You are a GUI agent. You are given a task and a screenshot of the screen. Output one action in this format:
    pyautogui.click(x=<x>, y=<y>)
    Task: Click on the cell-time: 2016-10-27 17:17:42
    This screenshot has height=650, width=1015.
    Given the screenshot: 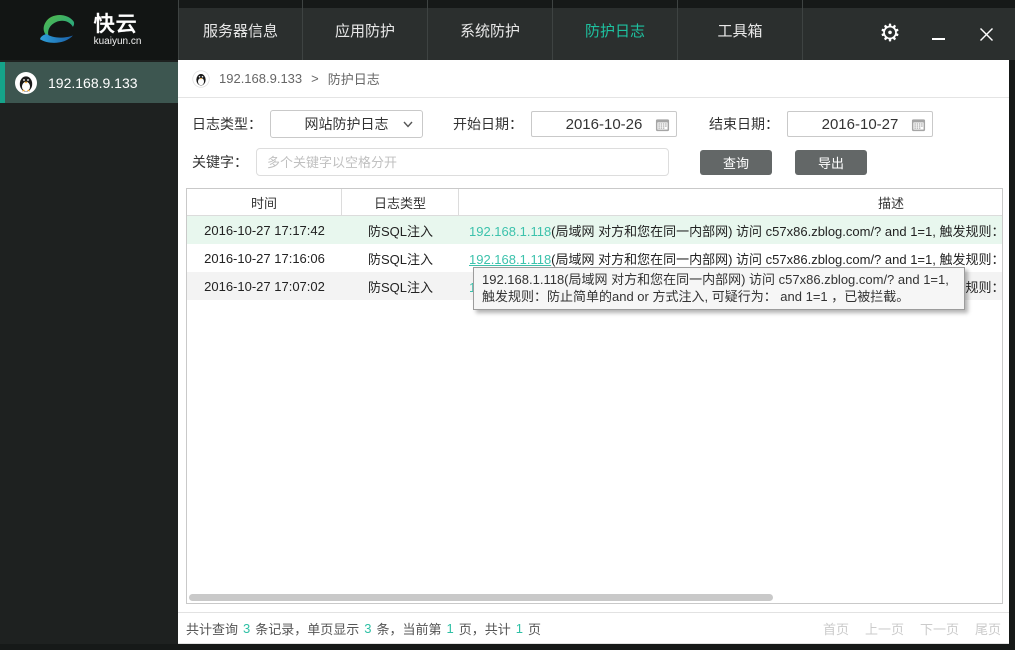 What is the action you would take?
    pyautogui.click(x=264, y=230)
    